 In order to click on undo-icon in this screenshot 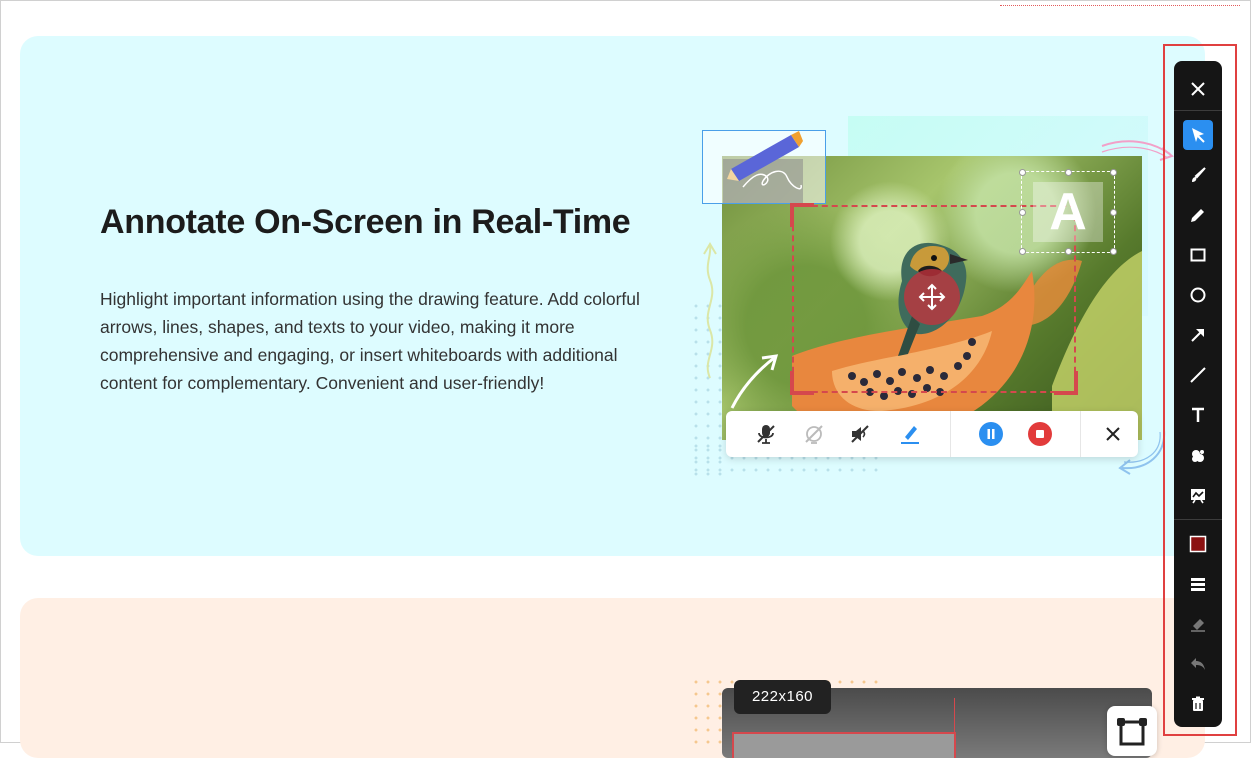, I will do `click(1198, 664)`.